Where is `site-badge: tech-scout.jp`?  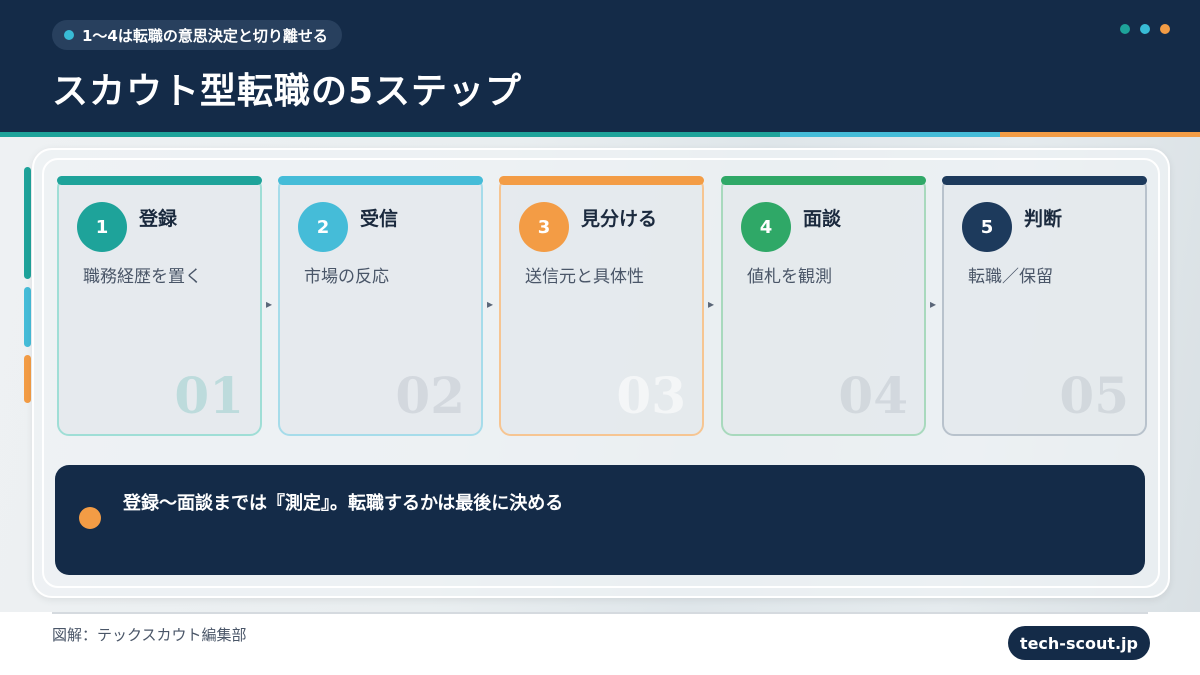
site-badge: tech-scout.jp is located at coordinates (1078, 643).